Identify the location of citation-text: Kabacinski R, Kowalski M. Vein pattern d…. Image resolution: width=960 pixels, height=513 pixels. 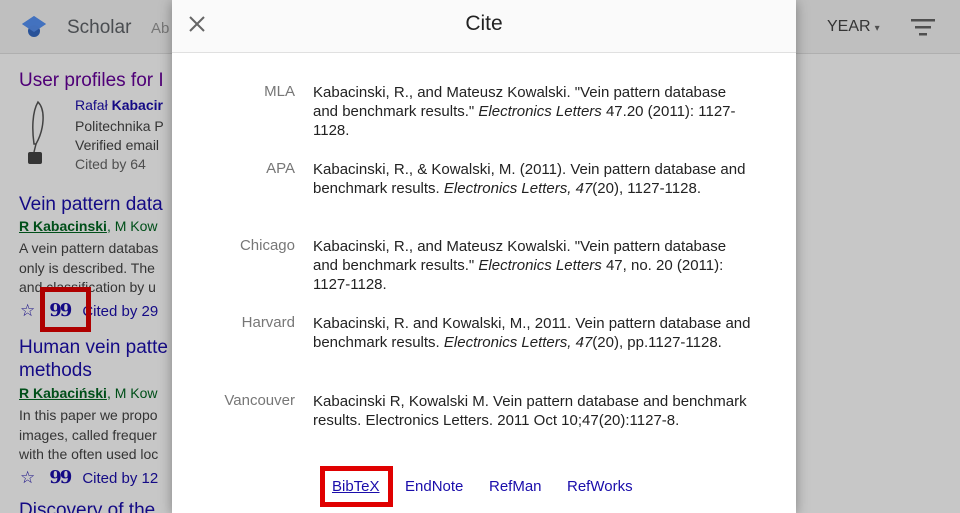
(533, 411).